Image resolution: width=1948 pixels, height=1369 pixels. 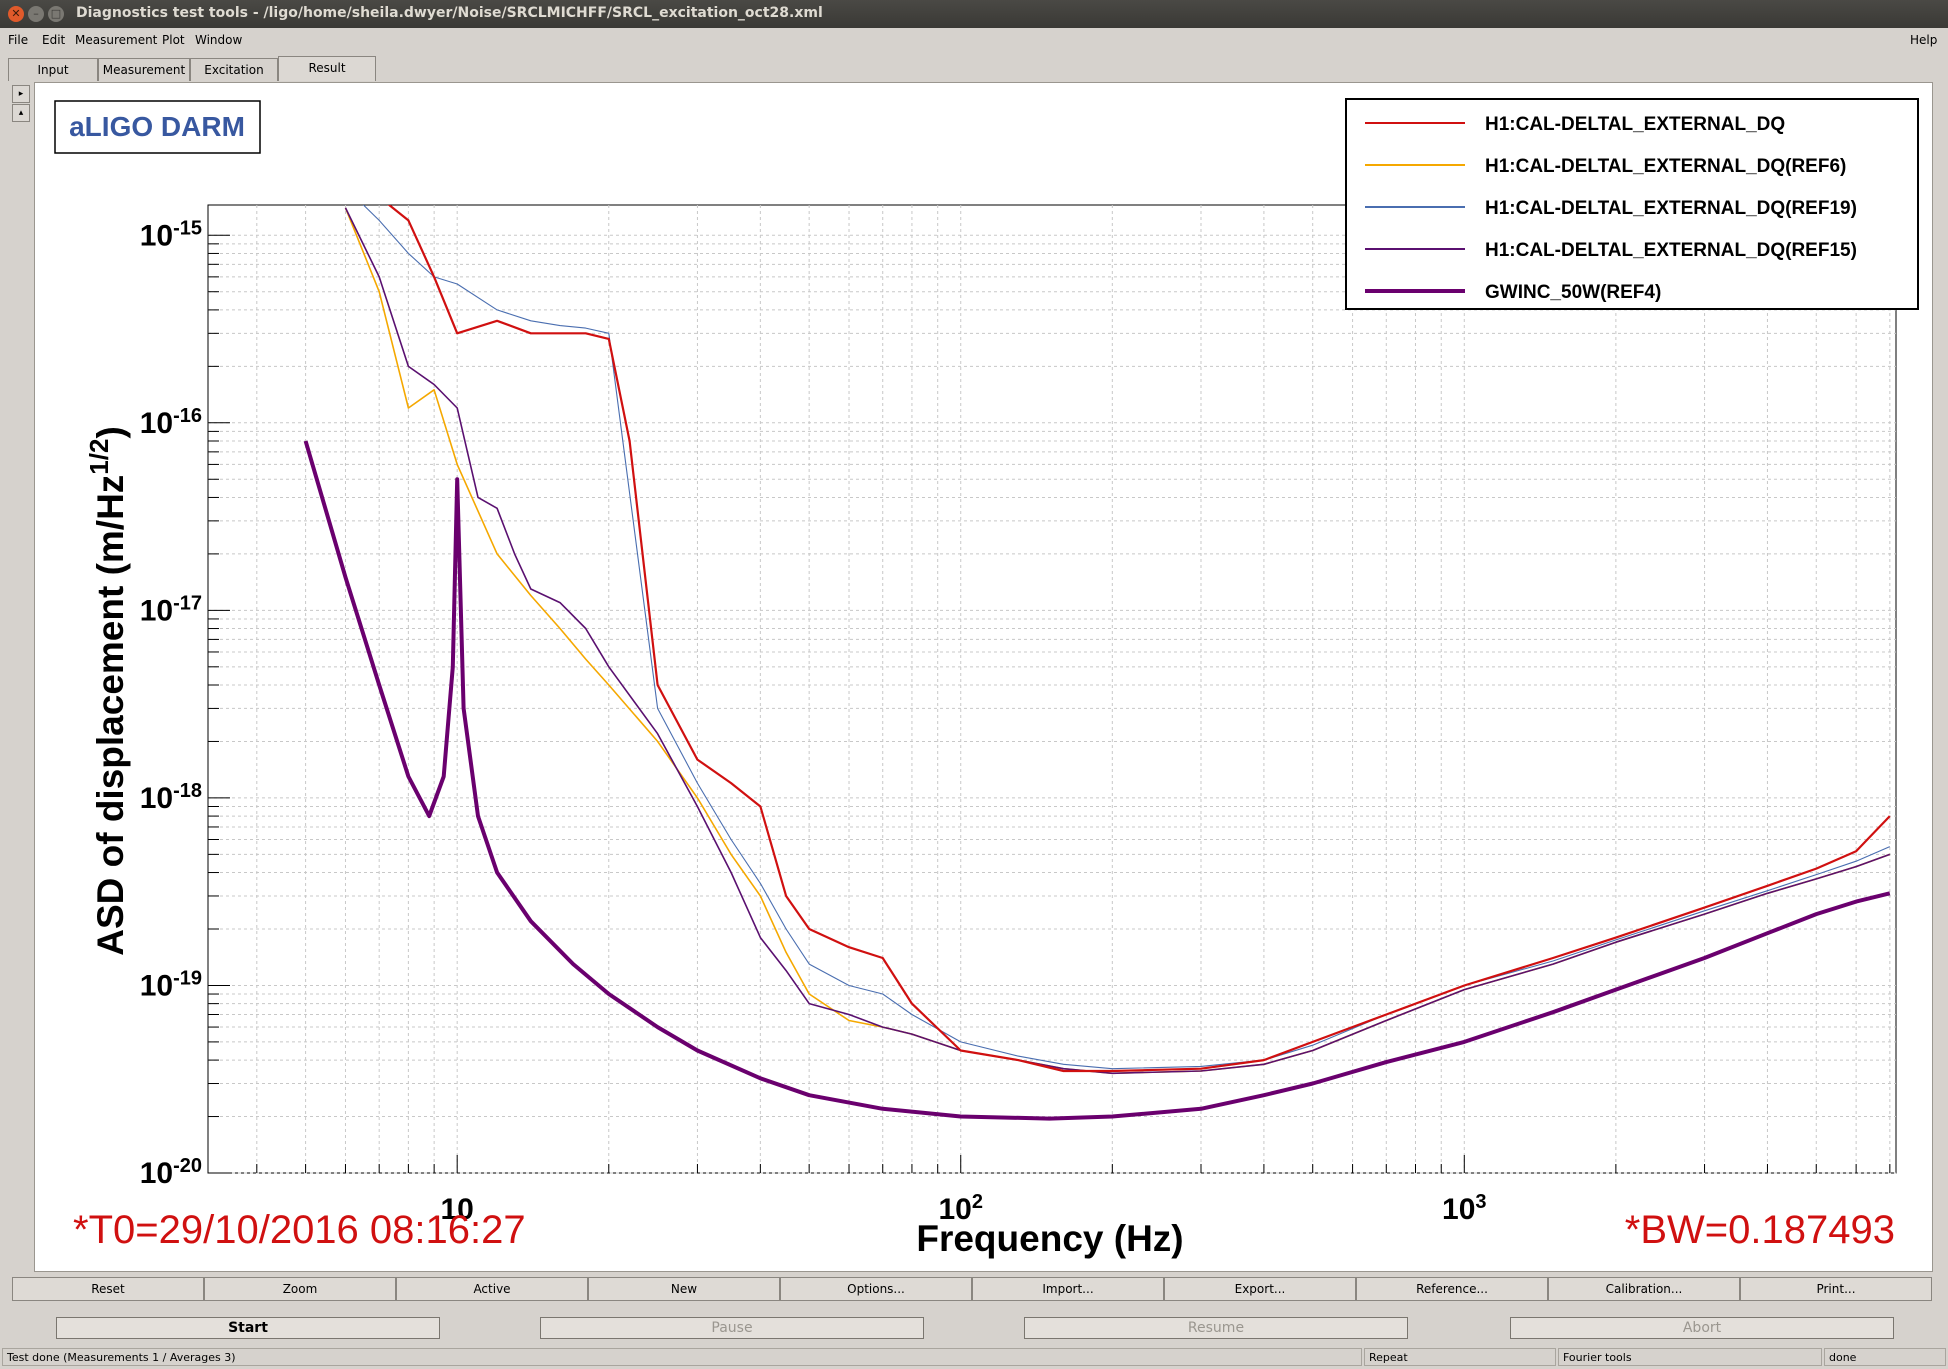 What do you see at coordinates (171, 984) in the screenshot?
I see `y-tick-label: 10-19` at bounding box center [171, 984].